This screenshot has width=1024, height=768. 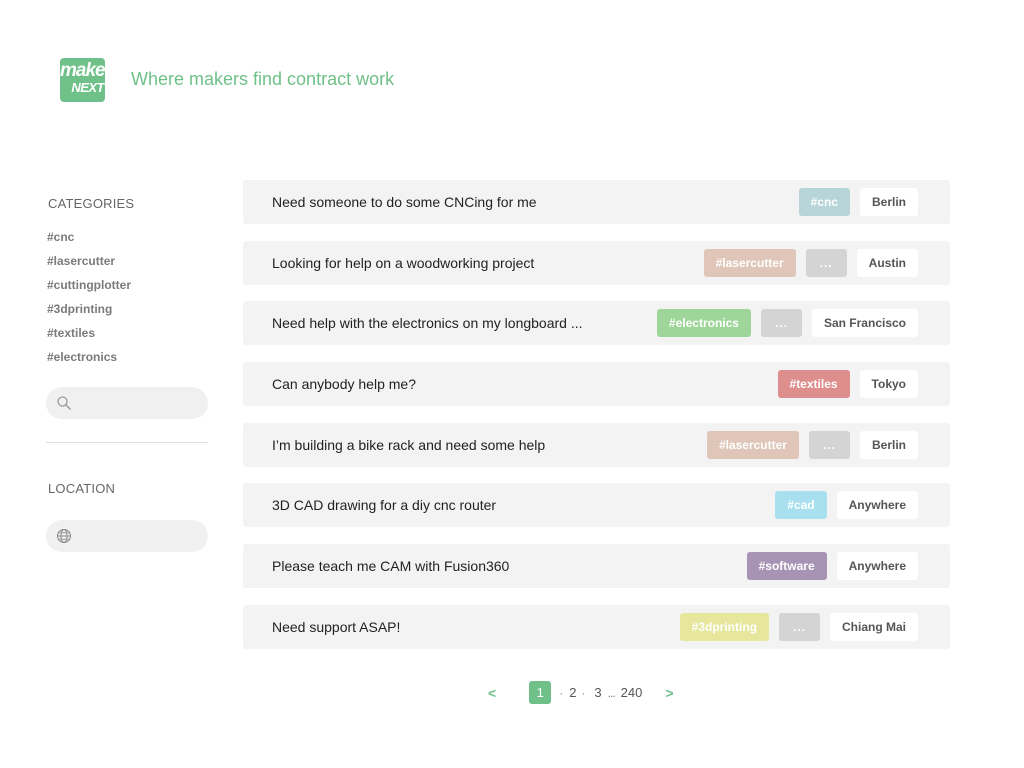 I want to click on listing-chips: #lasercutter ... Berlin, so click(x=812, y=444).